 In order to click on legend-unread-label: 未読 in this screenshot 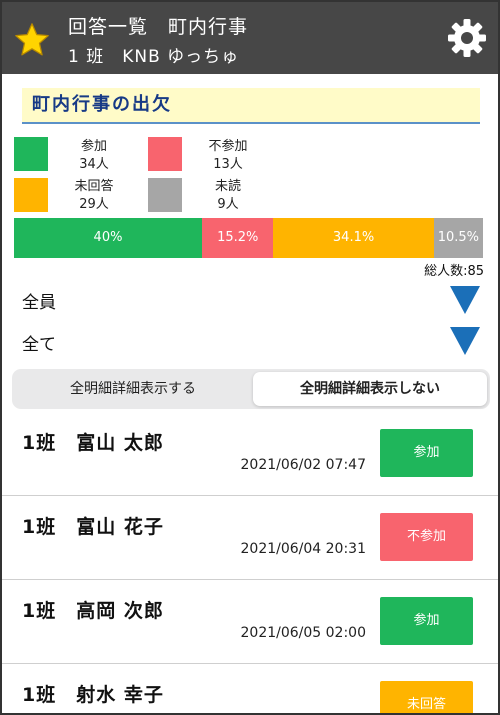, I will do `click(227, 186)`.